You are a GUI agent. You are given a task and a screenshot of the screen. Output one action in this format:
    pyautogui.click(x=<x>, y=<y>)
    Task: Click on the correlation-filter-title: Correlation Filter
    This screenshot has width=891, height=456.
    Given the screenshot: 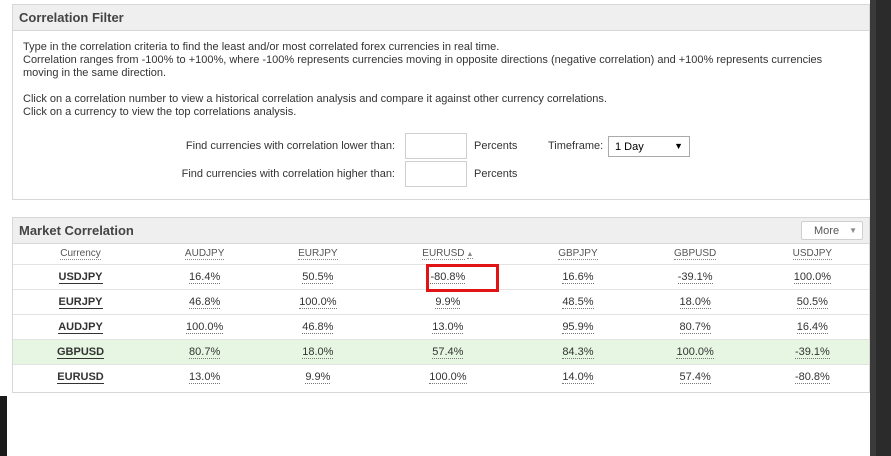 What is the action you would take?
    pyautogui.click(x=71, y=17)
    